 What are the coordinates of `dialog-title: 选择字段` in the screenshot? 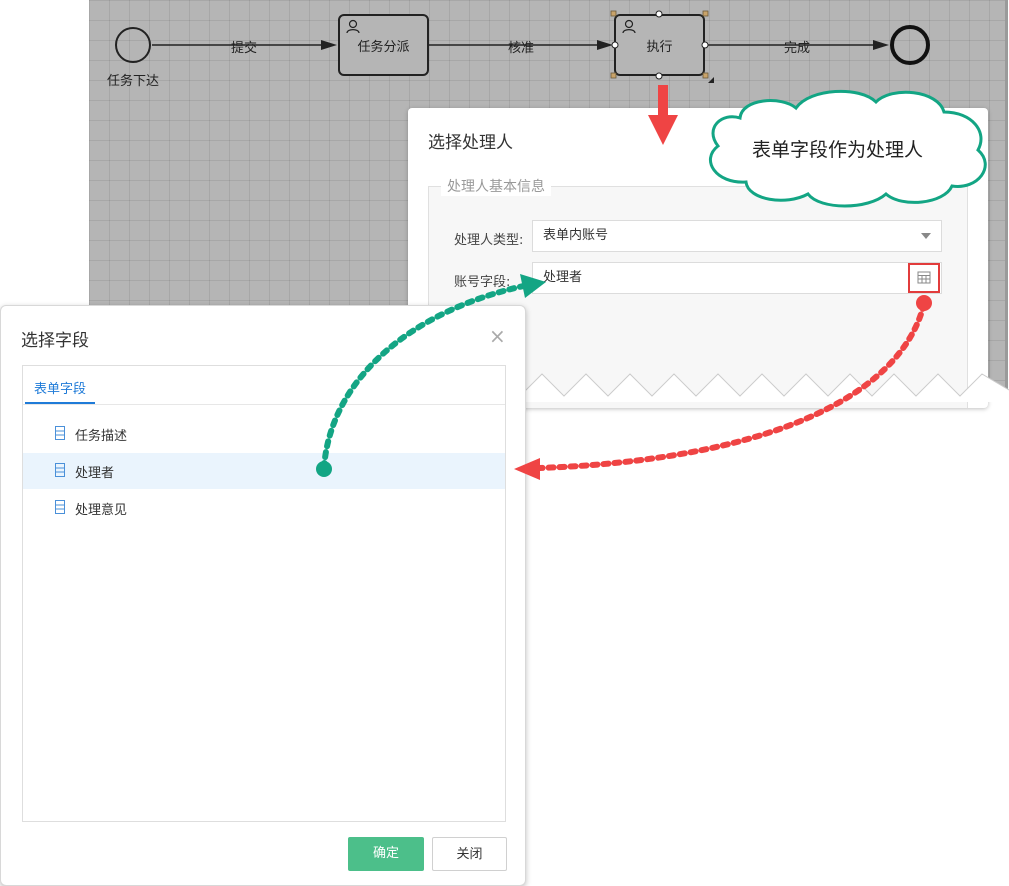 It's located at (55, 341).